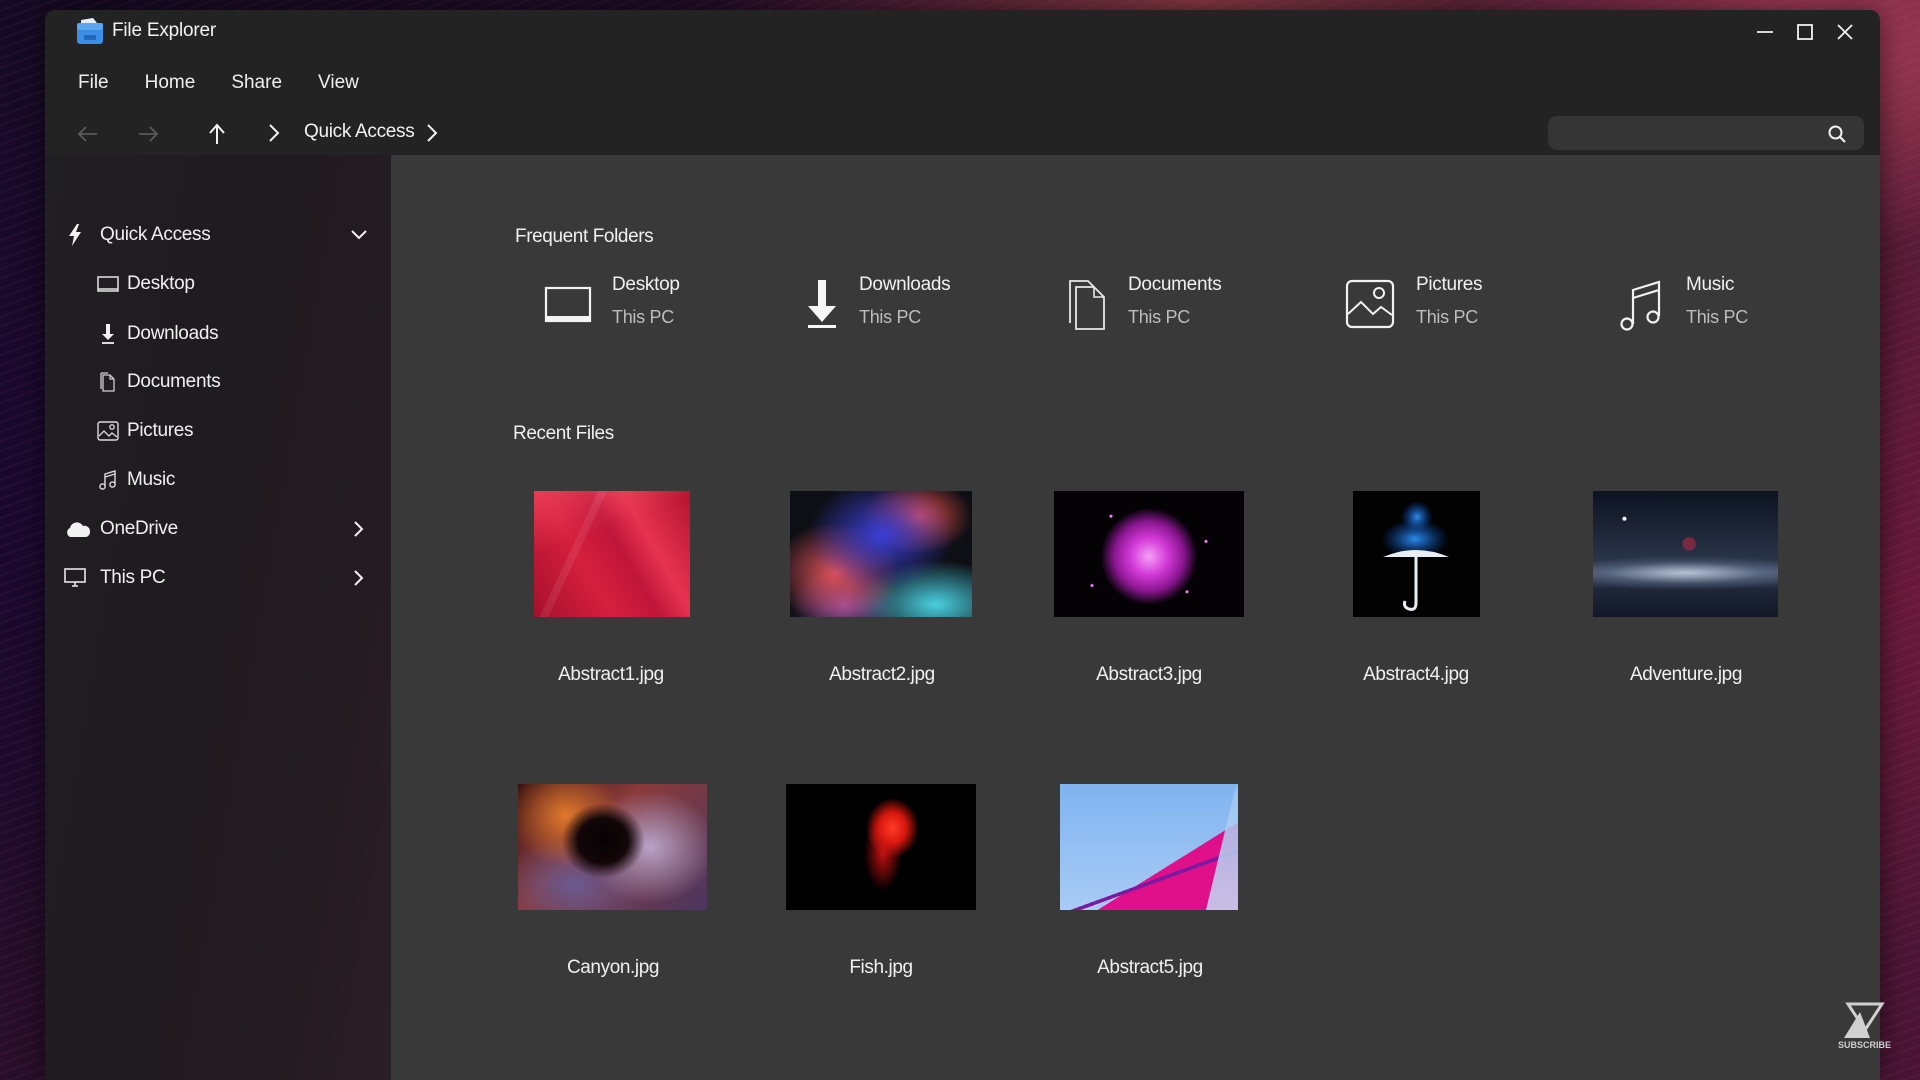 The height and width of the screenshot is (1080, 1920). What do you see at coordinates (646, 284) in the screenshot?
I see `folder-name: Desktop` at bounding box center [646, 284].